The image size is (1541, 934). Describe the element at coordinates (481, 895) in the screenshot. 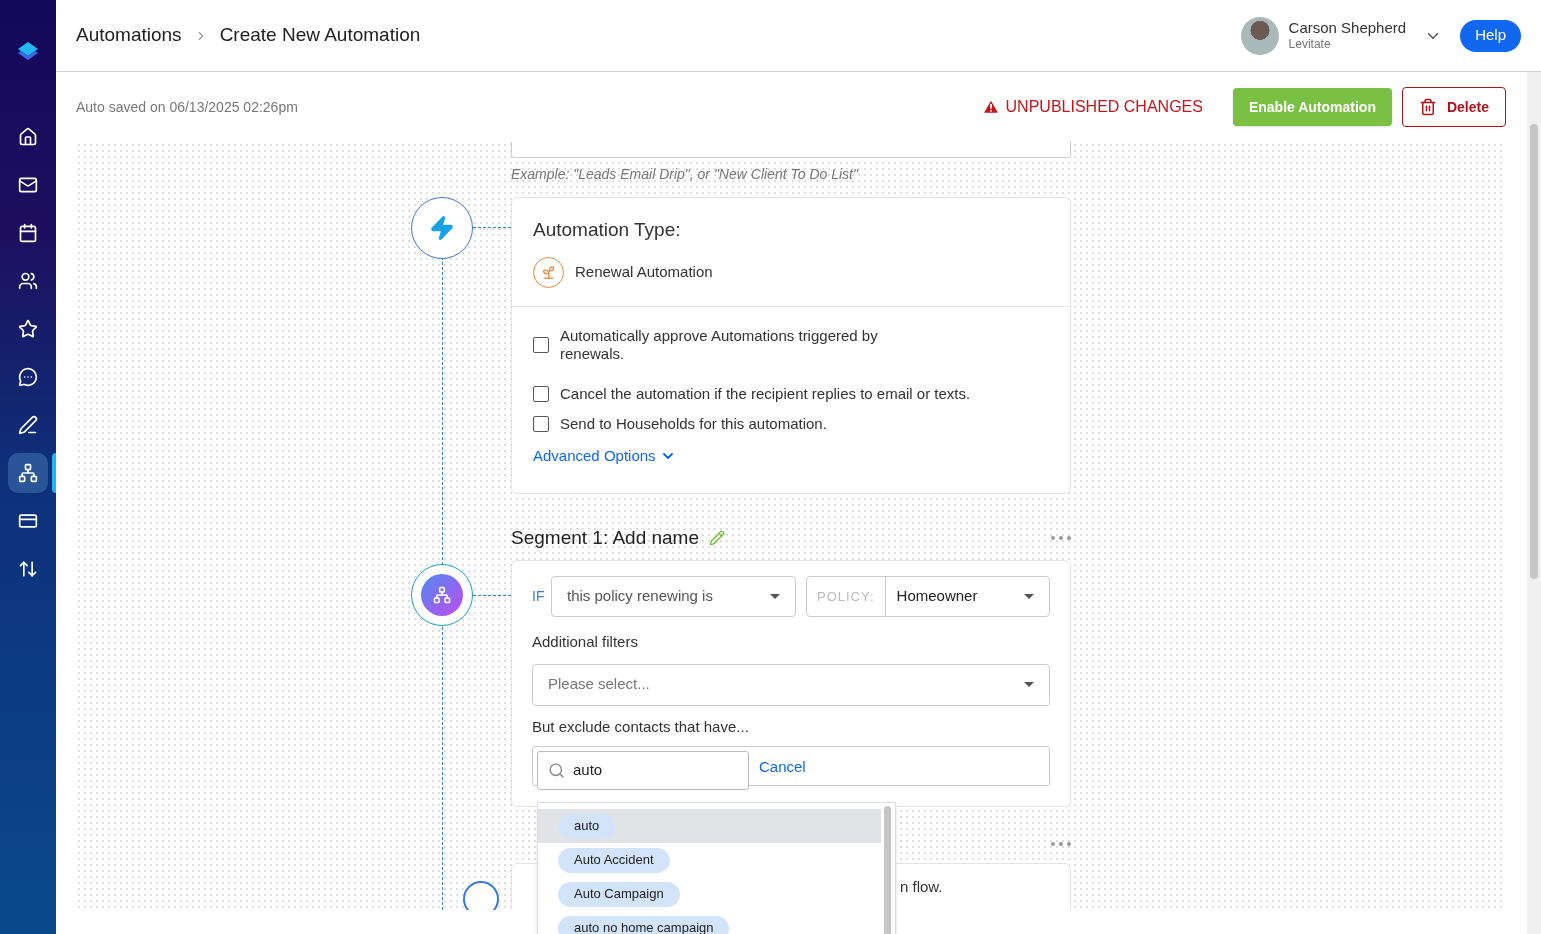

I see `step-node` at that location.